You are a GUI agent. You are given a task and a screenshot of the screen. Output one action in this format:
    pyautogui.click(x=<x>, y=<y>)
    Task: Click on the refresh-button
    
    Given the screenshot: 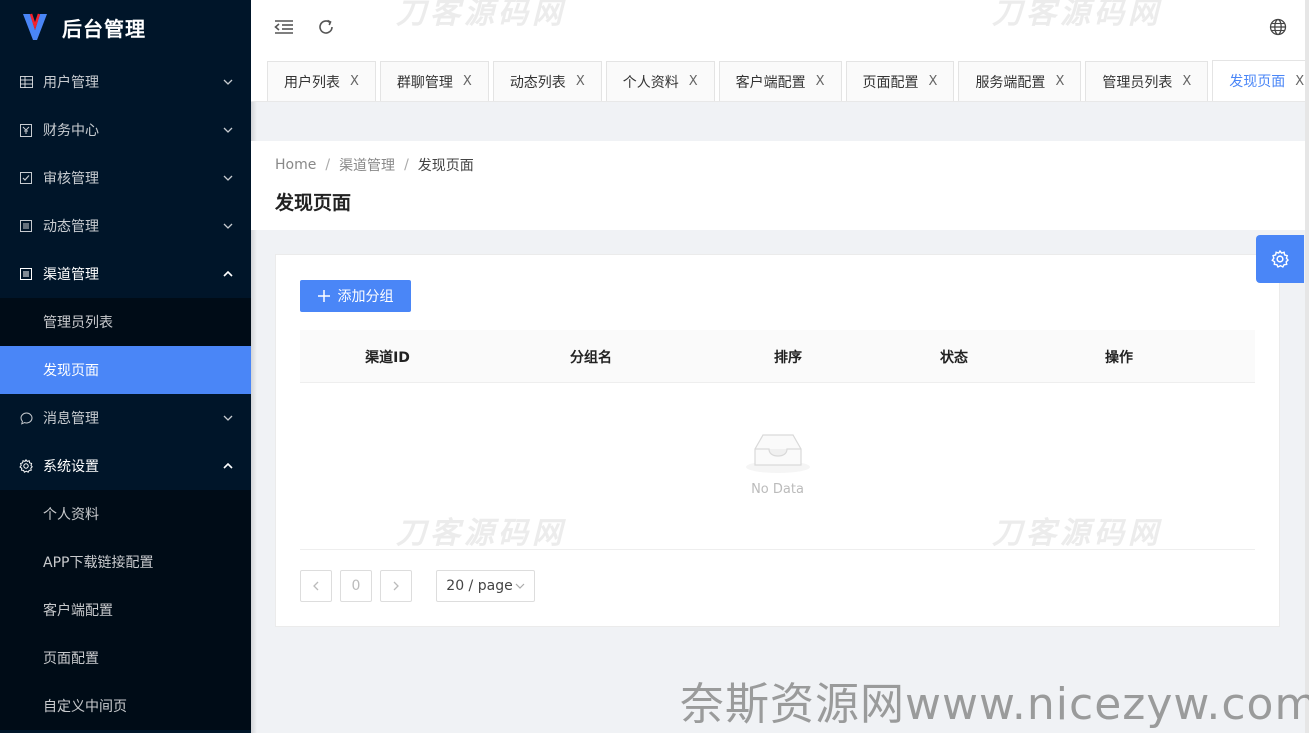 What is the action you would take?
    pyautogui.click(x=326, y=27)
    